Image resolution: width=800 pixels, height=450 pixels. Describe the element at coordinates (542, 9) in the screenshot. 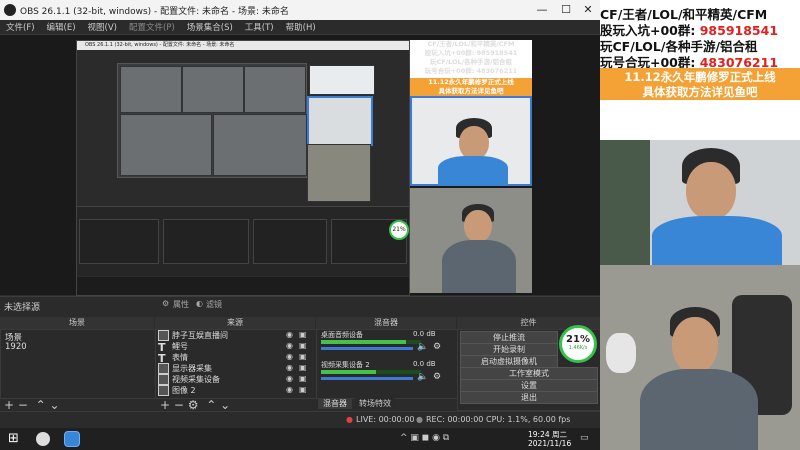

I see `minimize-button: —` at that location.